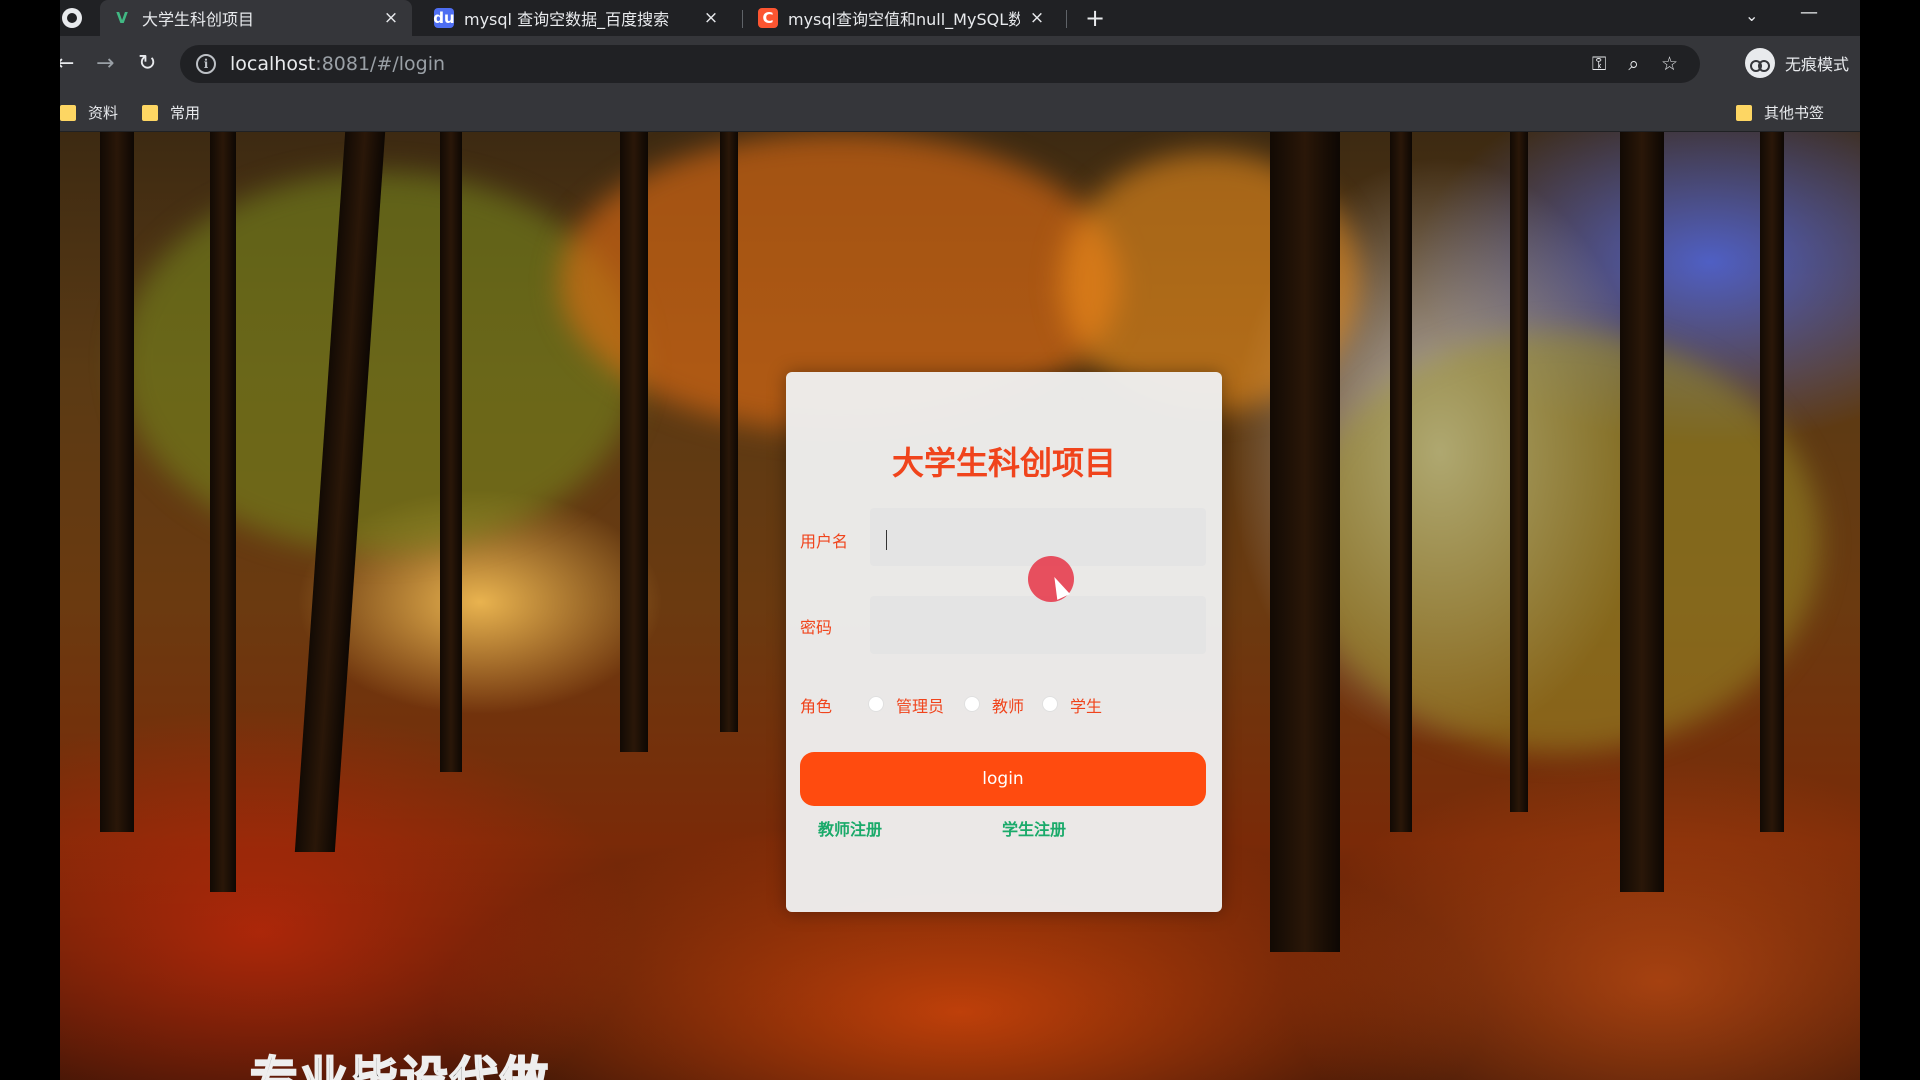 This screenshot has height=1080, width=1920. Describe the element at coordinates (1669, 64) in the screenshot. I see `bookmark-star-icon: ☆` at that location.